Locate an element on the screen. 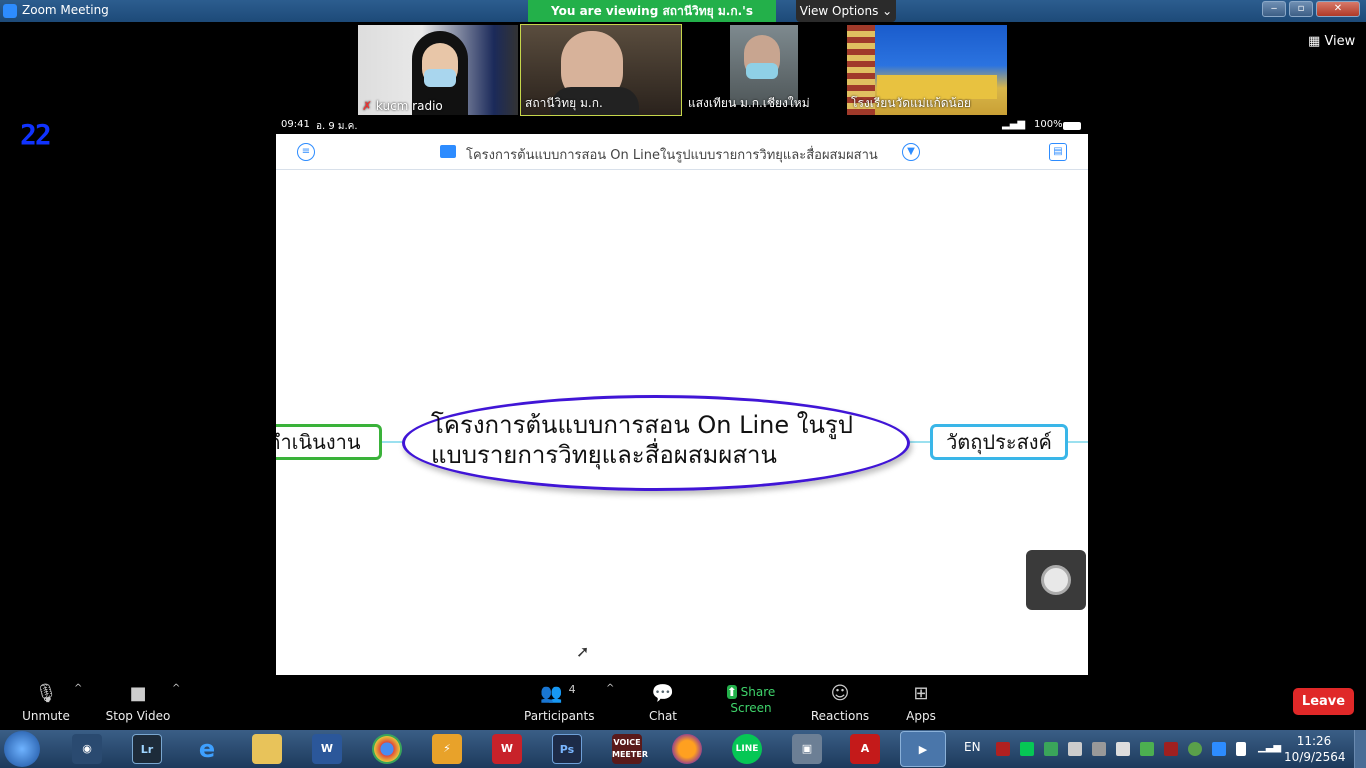  participant-name: สถานีวิทยุ ม.ก. is located at coordinates (564, 103).